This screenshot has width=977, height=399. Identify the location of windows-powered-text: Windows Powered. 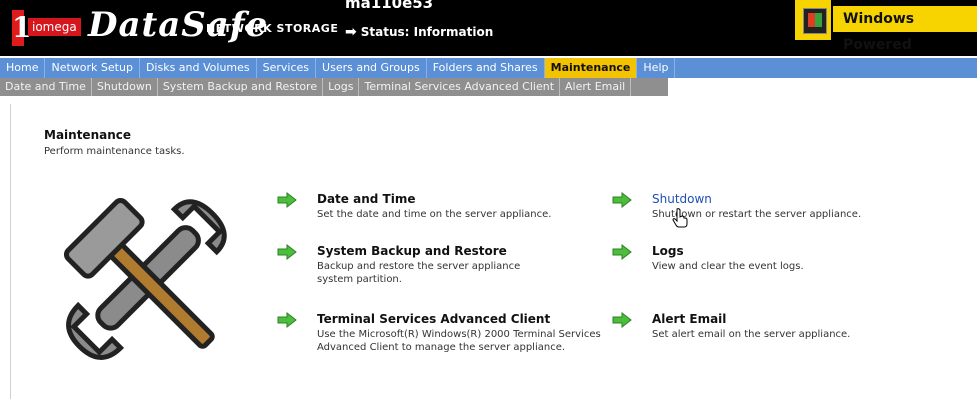
(905, 29).